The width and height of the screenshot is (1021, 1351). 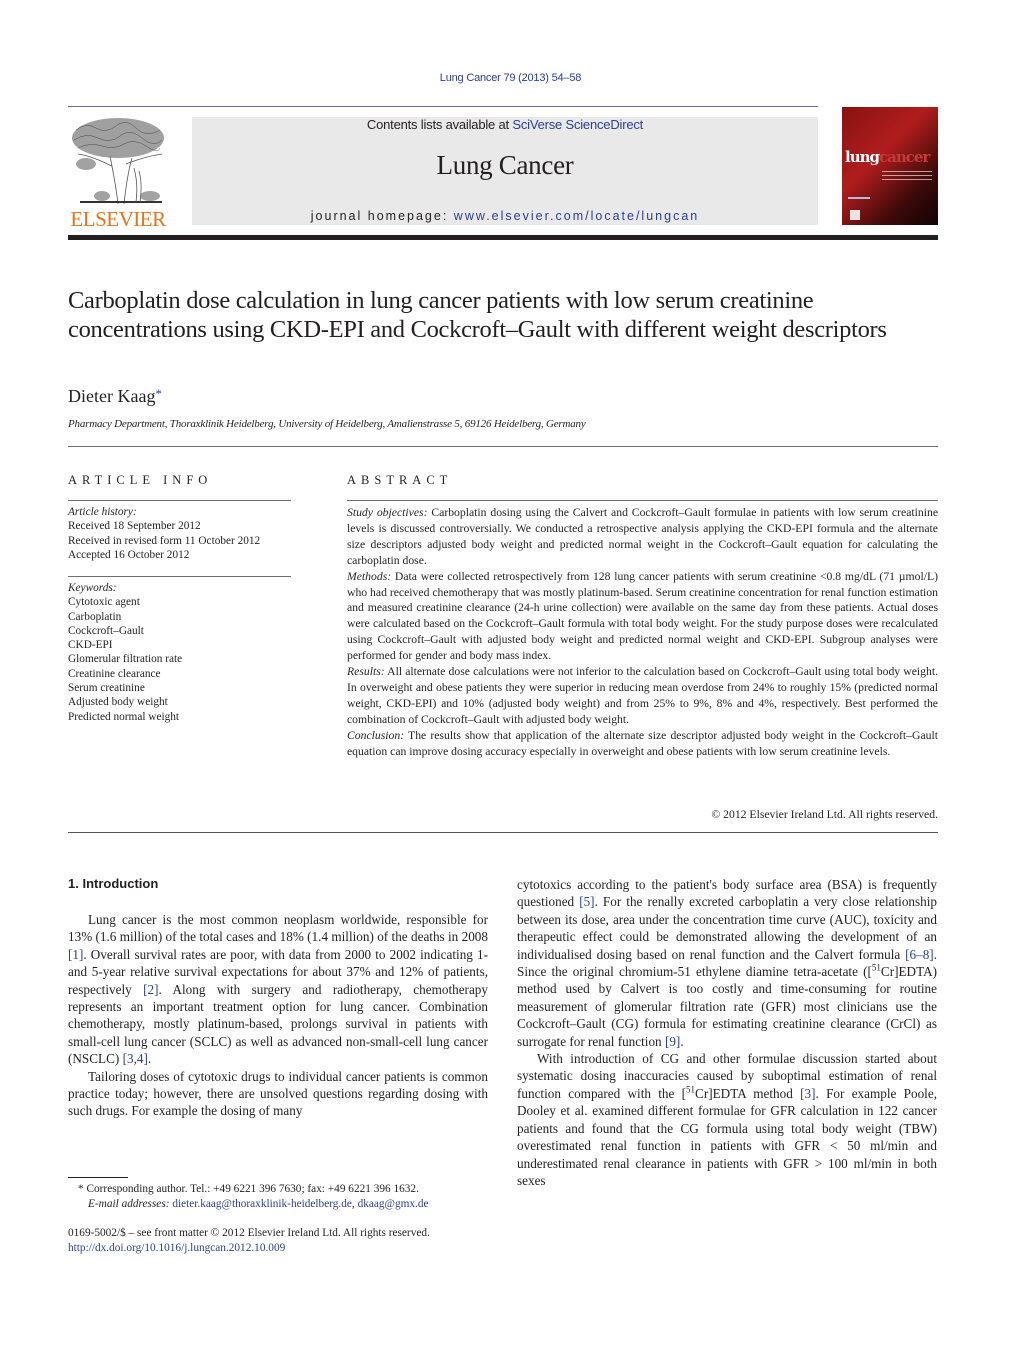 I want to click on author: Dieter Kaag*, so click(x=115, y=396).